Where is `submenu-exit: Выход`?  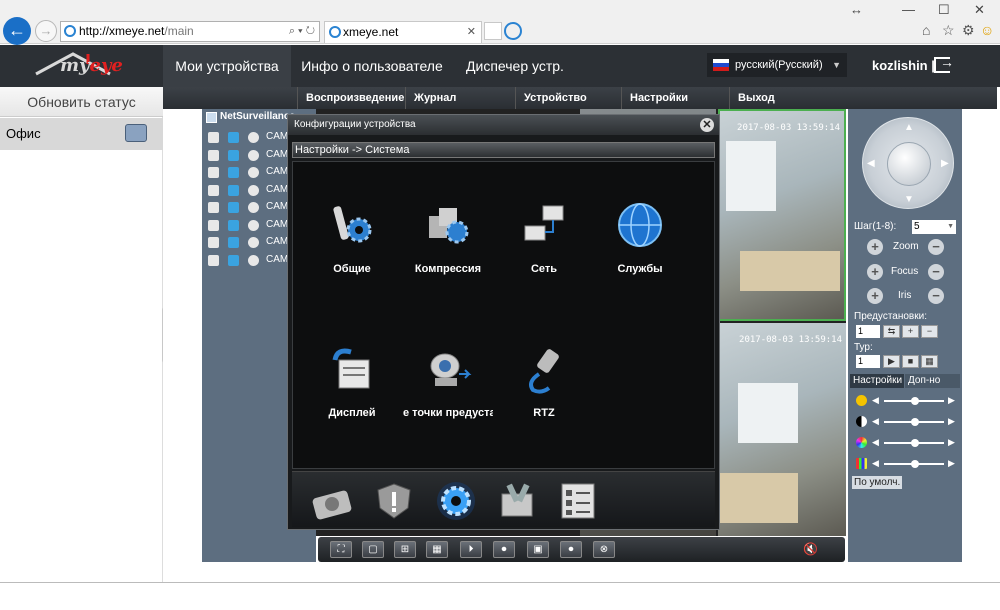
submenu-exit: Выход is located at coordinates (783, 98).